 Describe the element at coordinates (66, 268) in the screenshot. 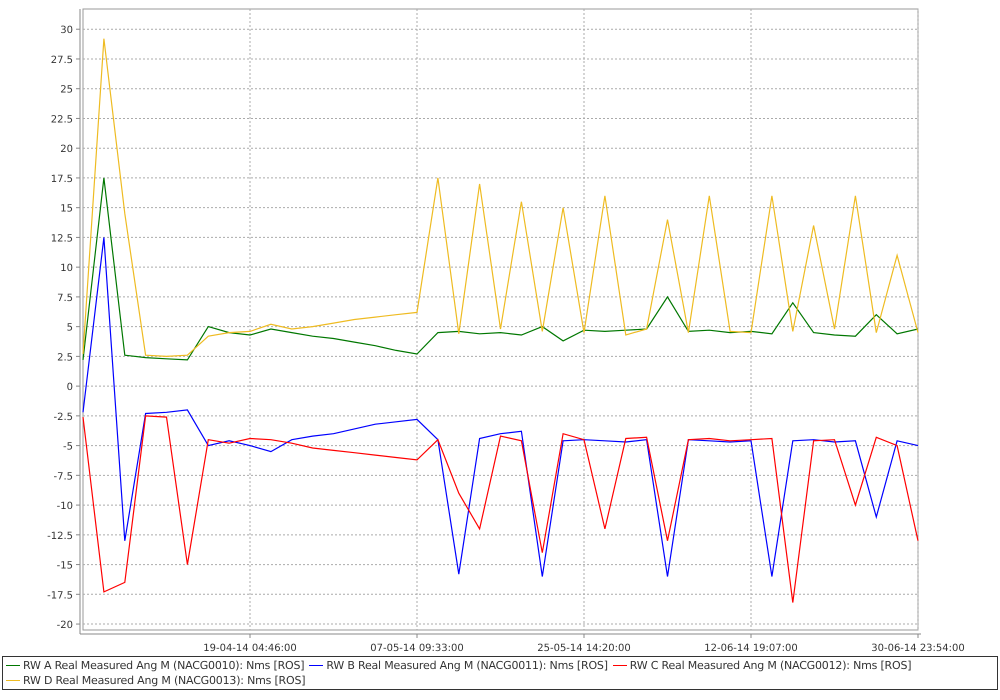

I see `y-tick-label: 10` at that location.